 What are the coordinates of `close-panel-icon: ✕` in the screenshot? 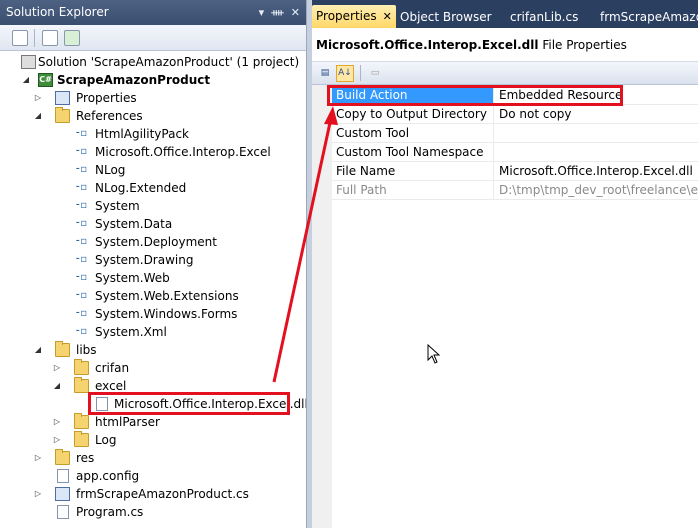 It's located at (295, 12).